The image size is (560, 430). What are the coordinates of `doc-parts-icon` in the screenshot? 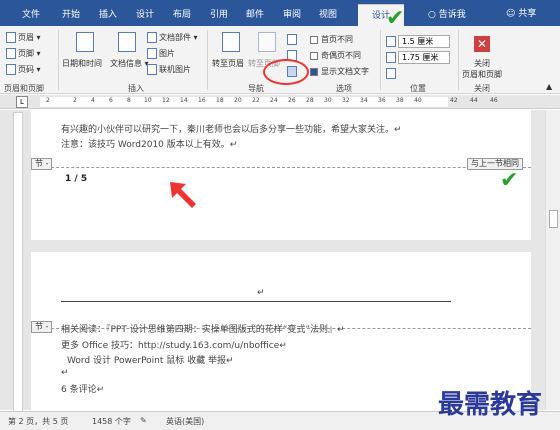 It's located at (152, 37).